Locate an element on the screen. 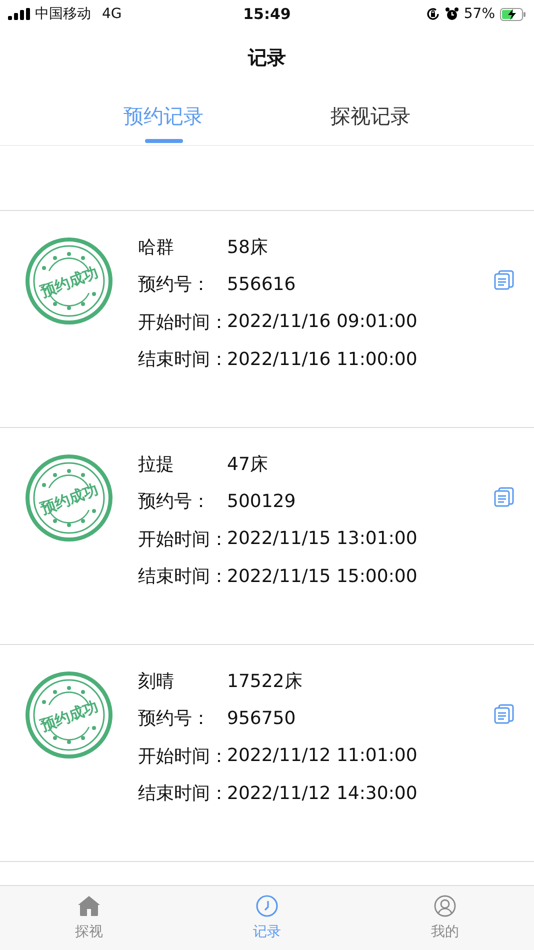 This screenshot has height=950, width=534. nav-tab: 探视 is located at coordinates (89, 918).